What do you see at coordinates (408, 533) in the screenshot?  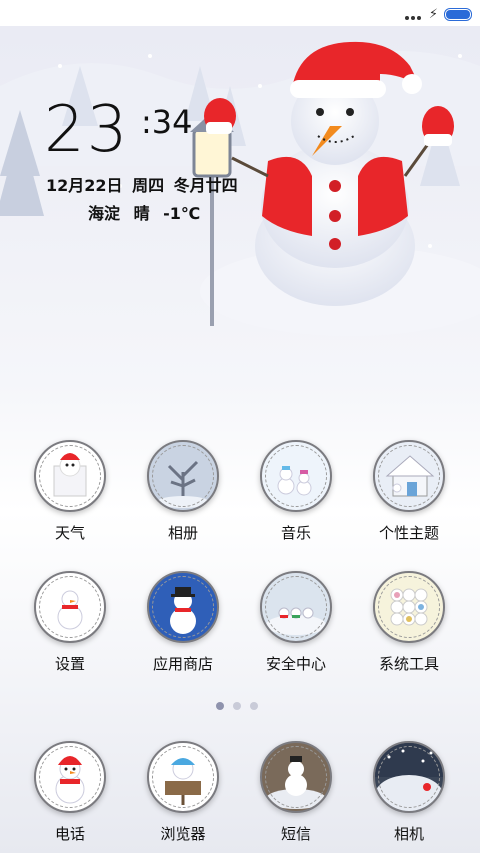 I see `app-label: 个性主题` at bounding box center [408, 533].